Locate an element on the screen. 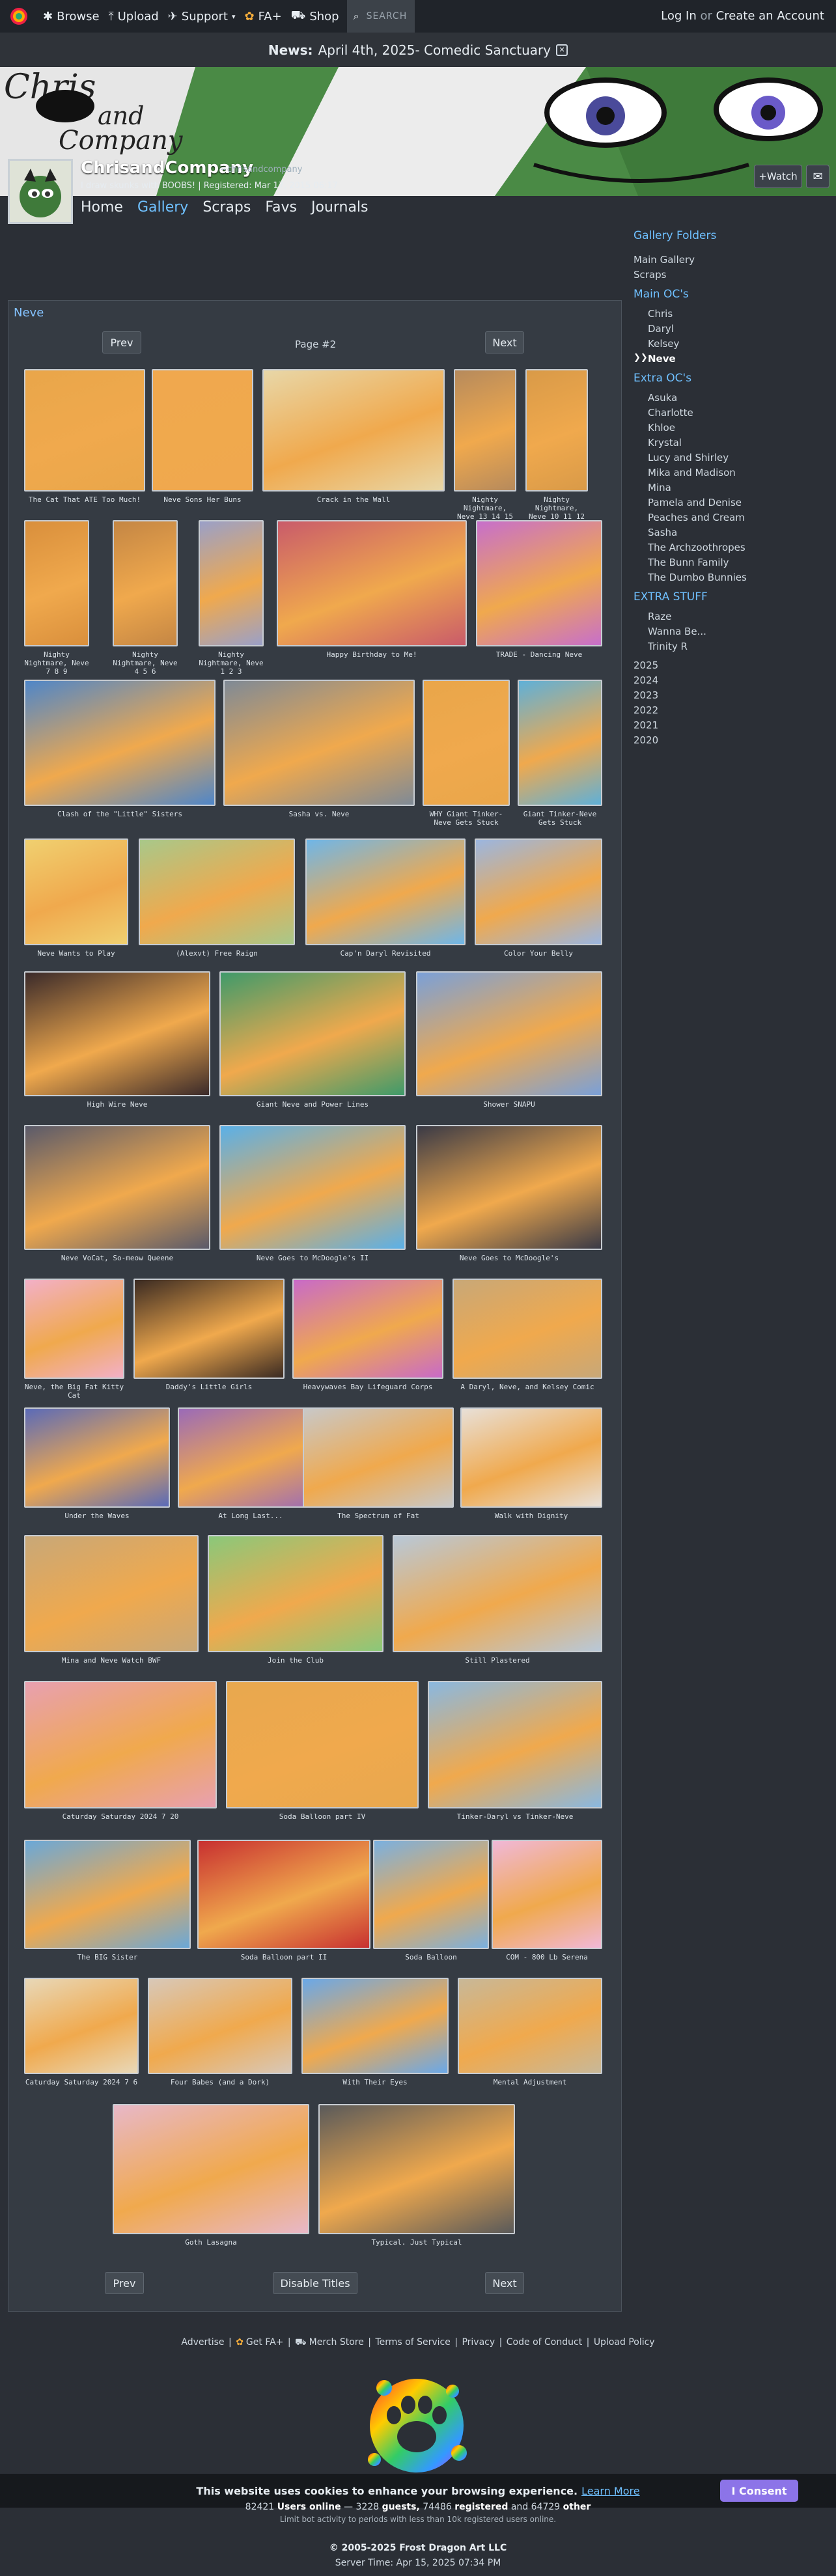 Image resolution: width=836 pixels, height=2576 pixels. sidebar-item-extra: Charlotte is located at coordinates (670, 413).